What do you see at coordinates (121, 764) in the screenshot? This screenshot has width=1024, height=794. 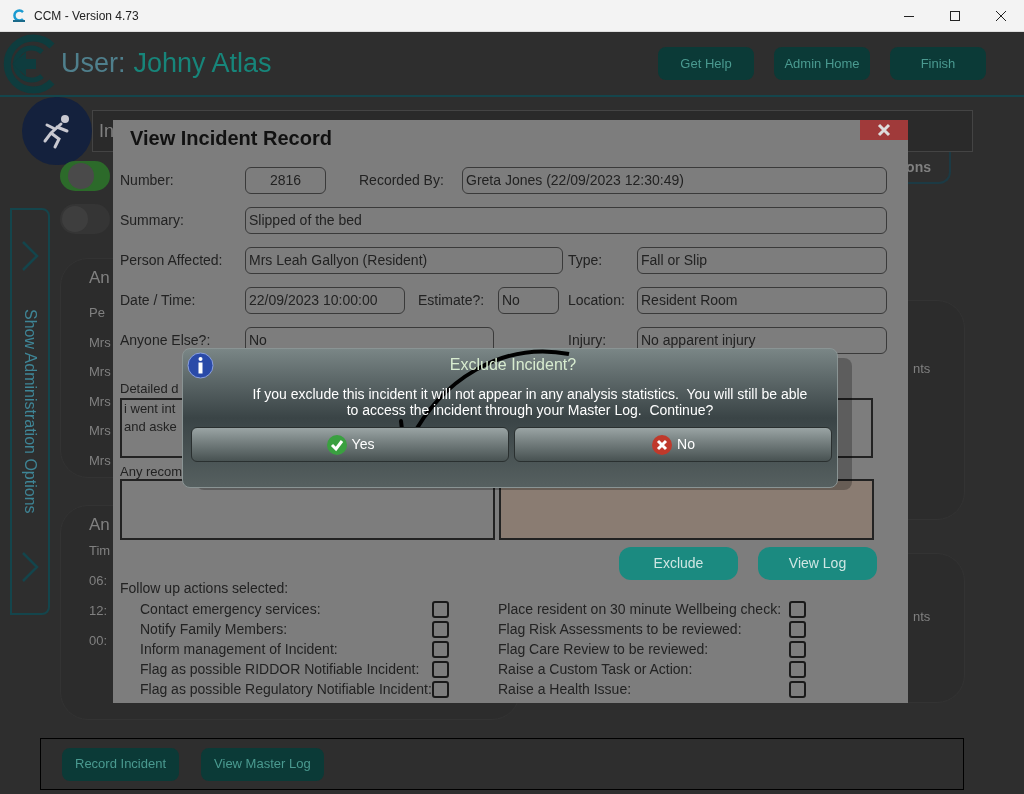 I see `bottom-button: Record Incident` at bounding box center [121, 764].